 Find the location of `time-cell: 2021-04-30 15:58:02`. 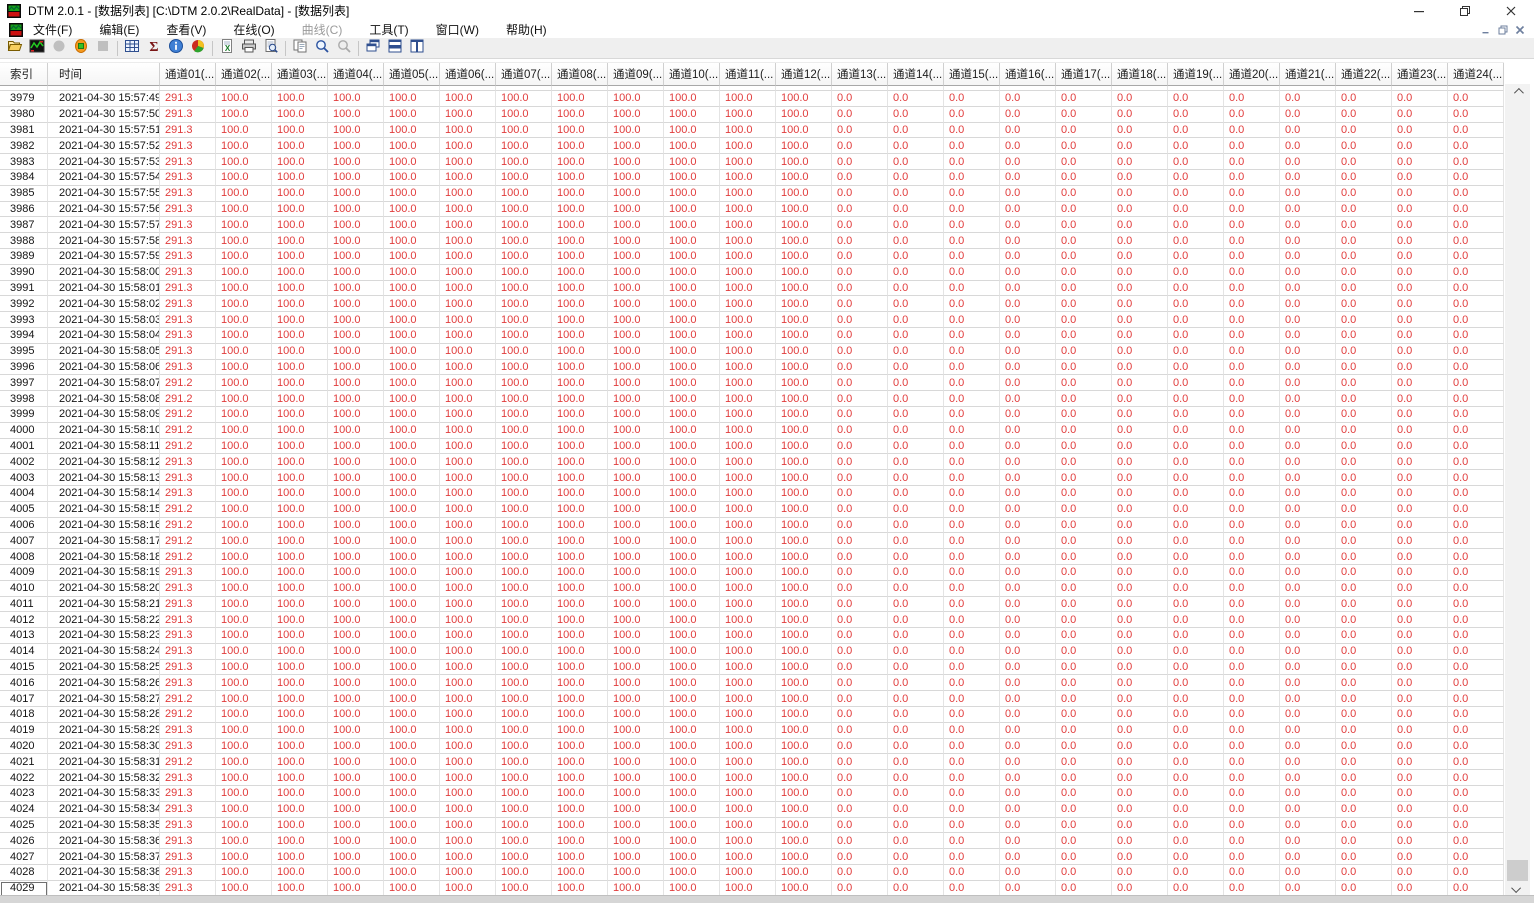

time-cell: 2021-04-30 15:58:02 is located at coordinates (104, 304).